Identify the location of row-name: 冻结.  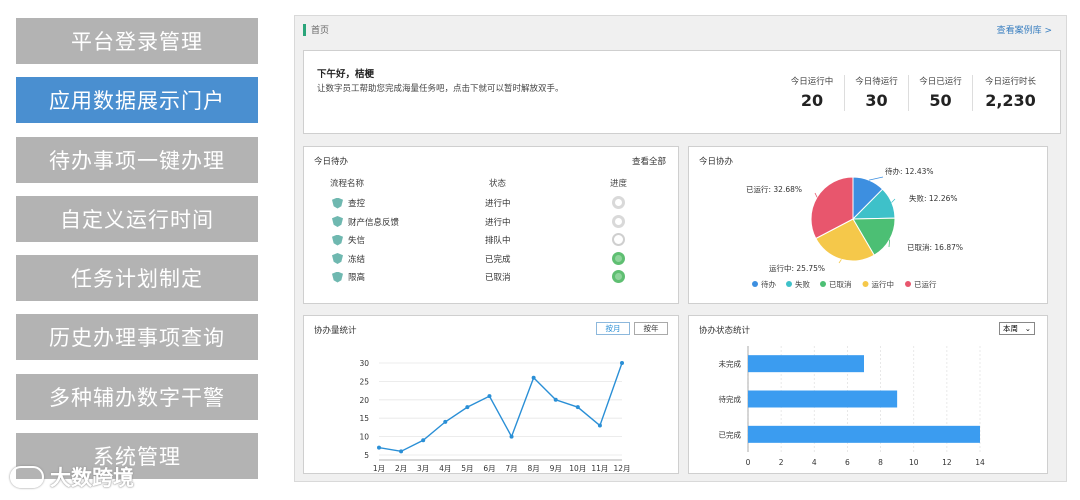
(348, 259).